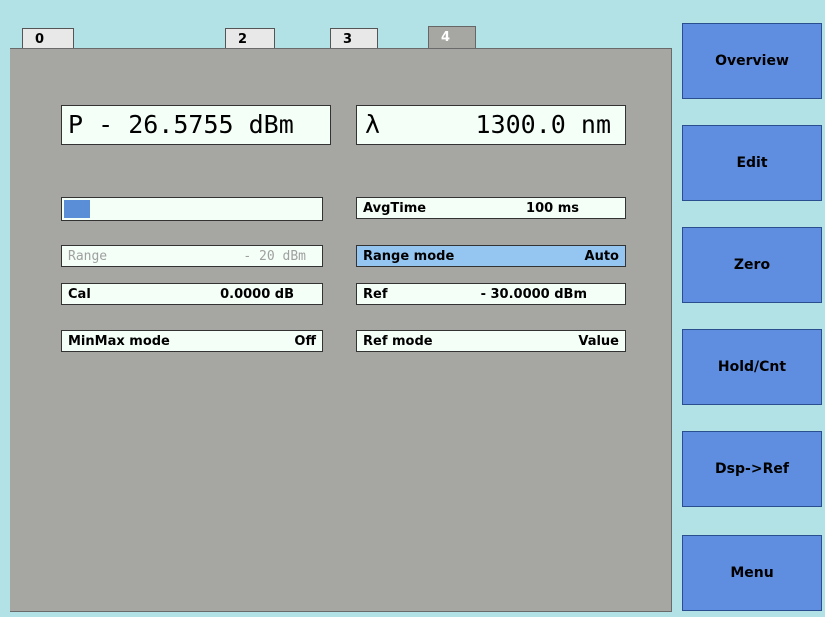 The height and width of the screenshot is (617, 825). I want to click on wavelength-display: λ 1300.0 nm, so click(491, 125).